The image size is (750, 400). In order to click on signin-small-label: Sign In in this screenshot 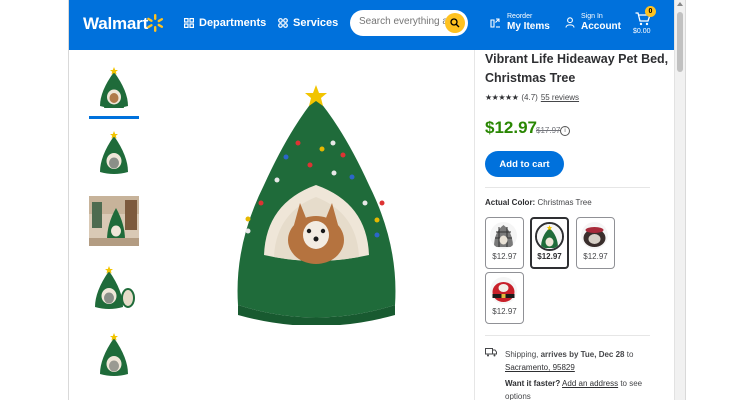, I will do `click(592, 16)`.